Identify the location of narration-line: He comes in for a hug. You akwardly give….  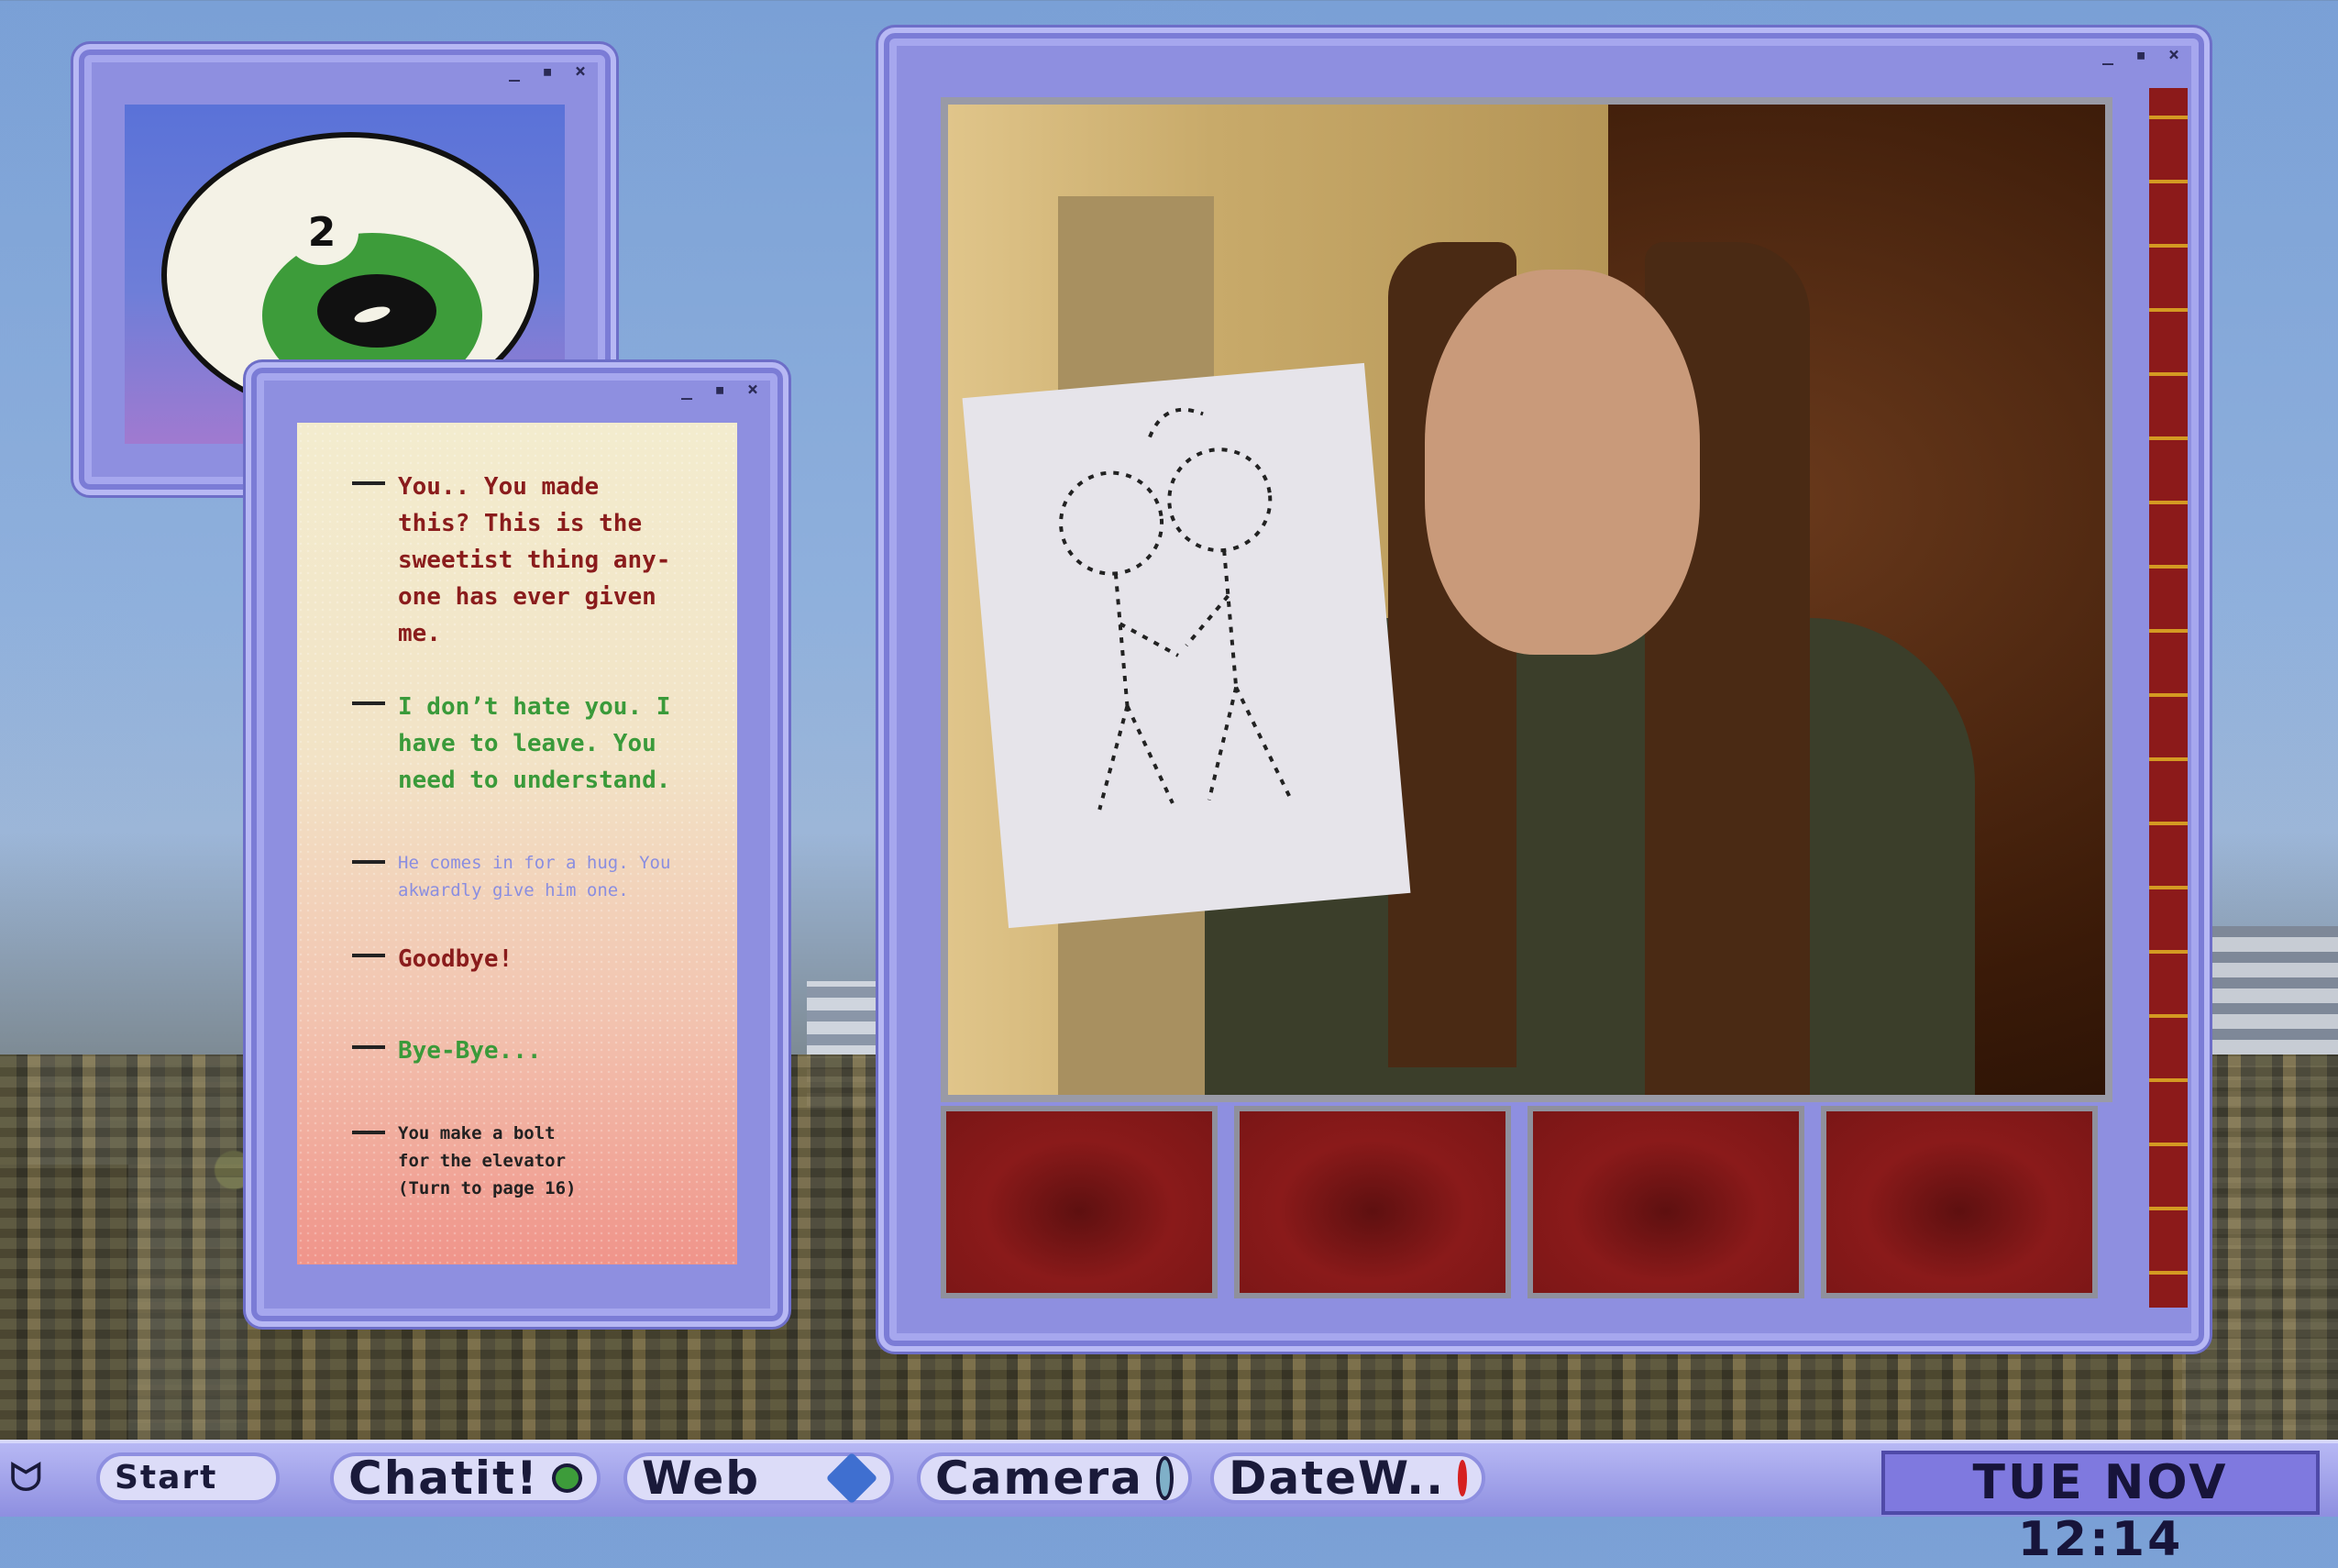
(531, 876).